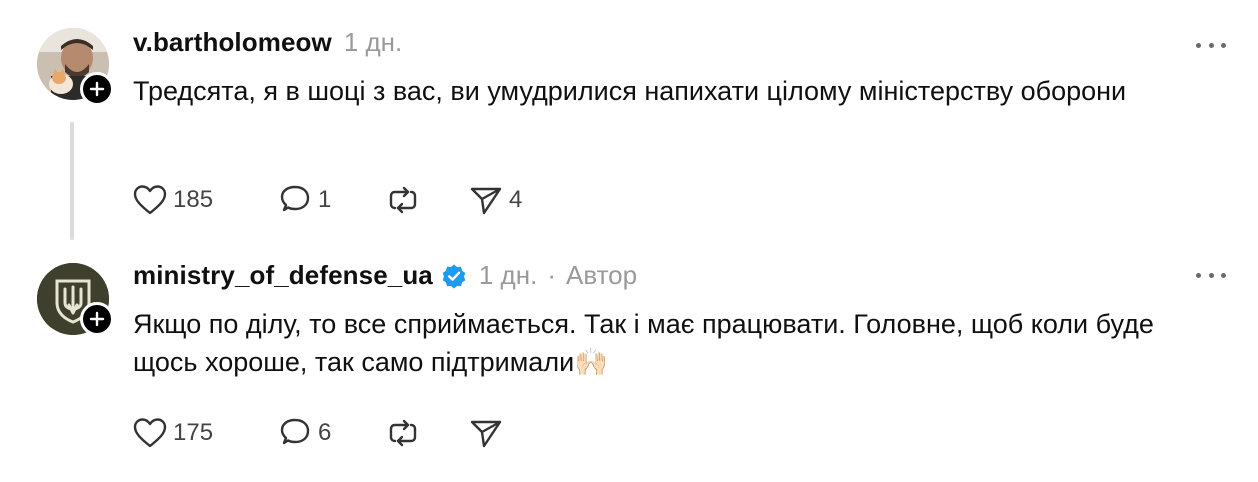 The width and height of the screenshot is (1258, 482). What do you see at coordinates (283, 275) in the screenshot?
I see `username: ministry_of_defense_ua` at bounding box center [283, 275].